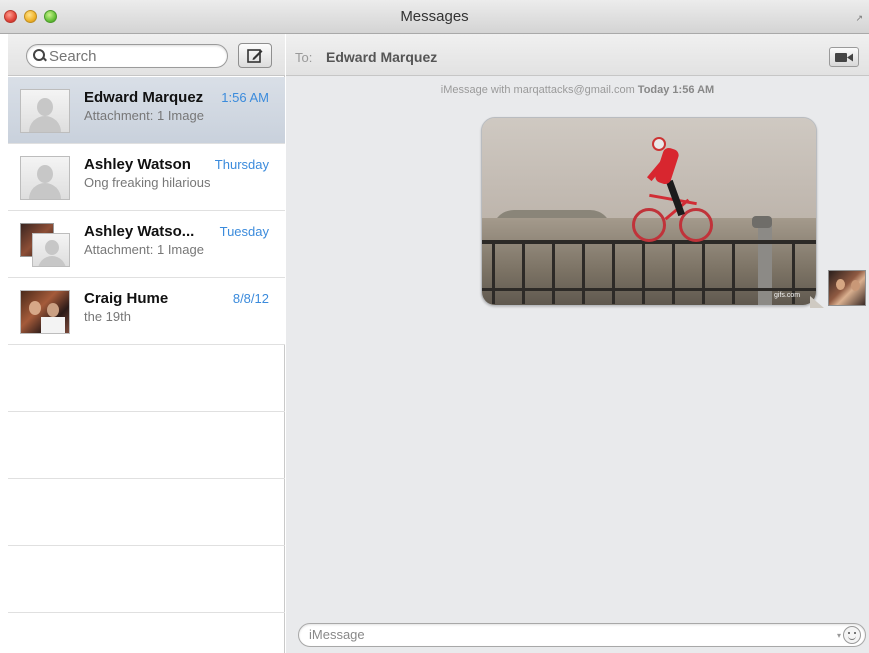  I want to click on message-input, so click(559, 634).